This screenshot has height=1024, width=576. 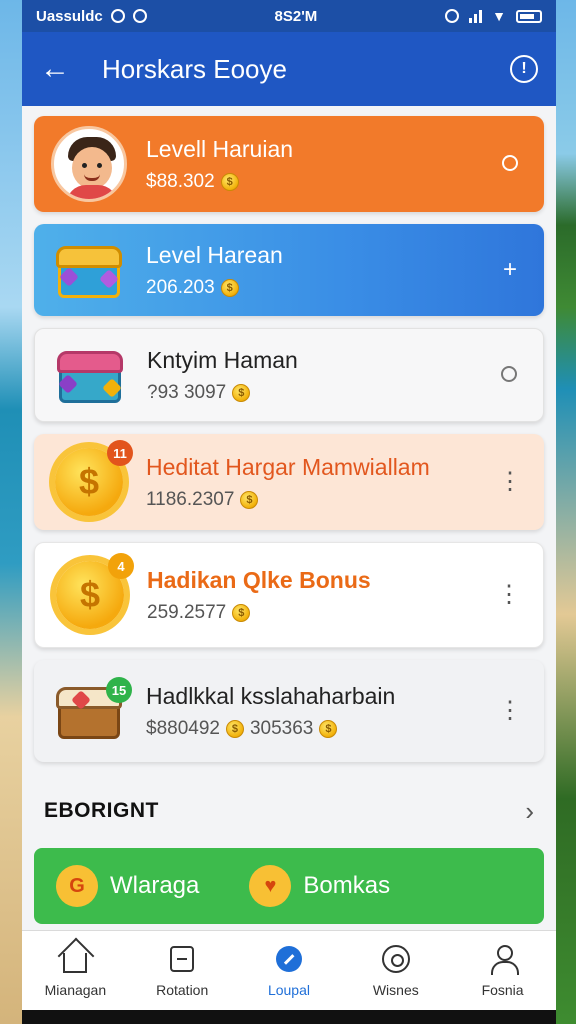 I want to click on avatar-thumb, so click(x=89, y=164).